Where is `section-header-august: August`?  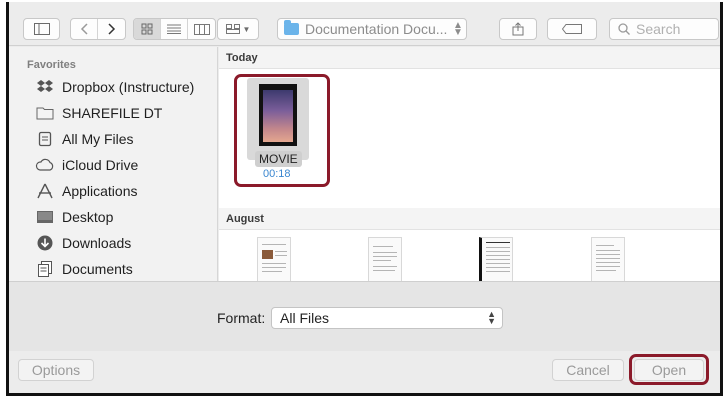 section-header-august: August is located at coordinates (469, 219).